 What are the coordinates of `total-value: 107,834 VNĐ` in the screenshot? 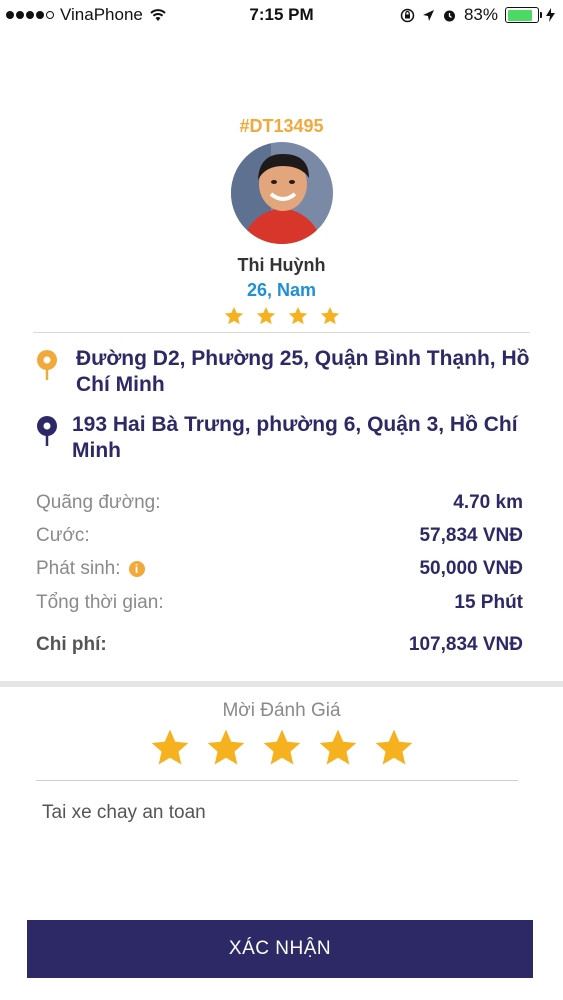 It's located at (465, 644).